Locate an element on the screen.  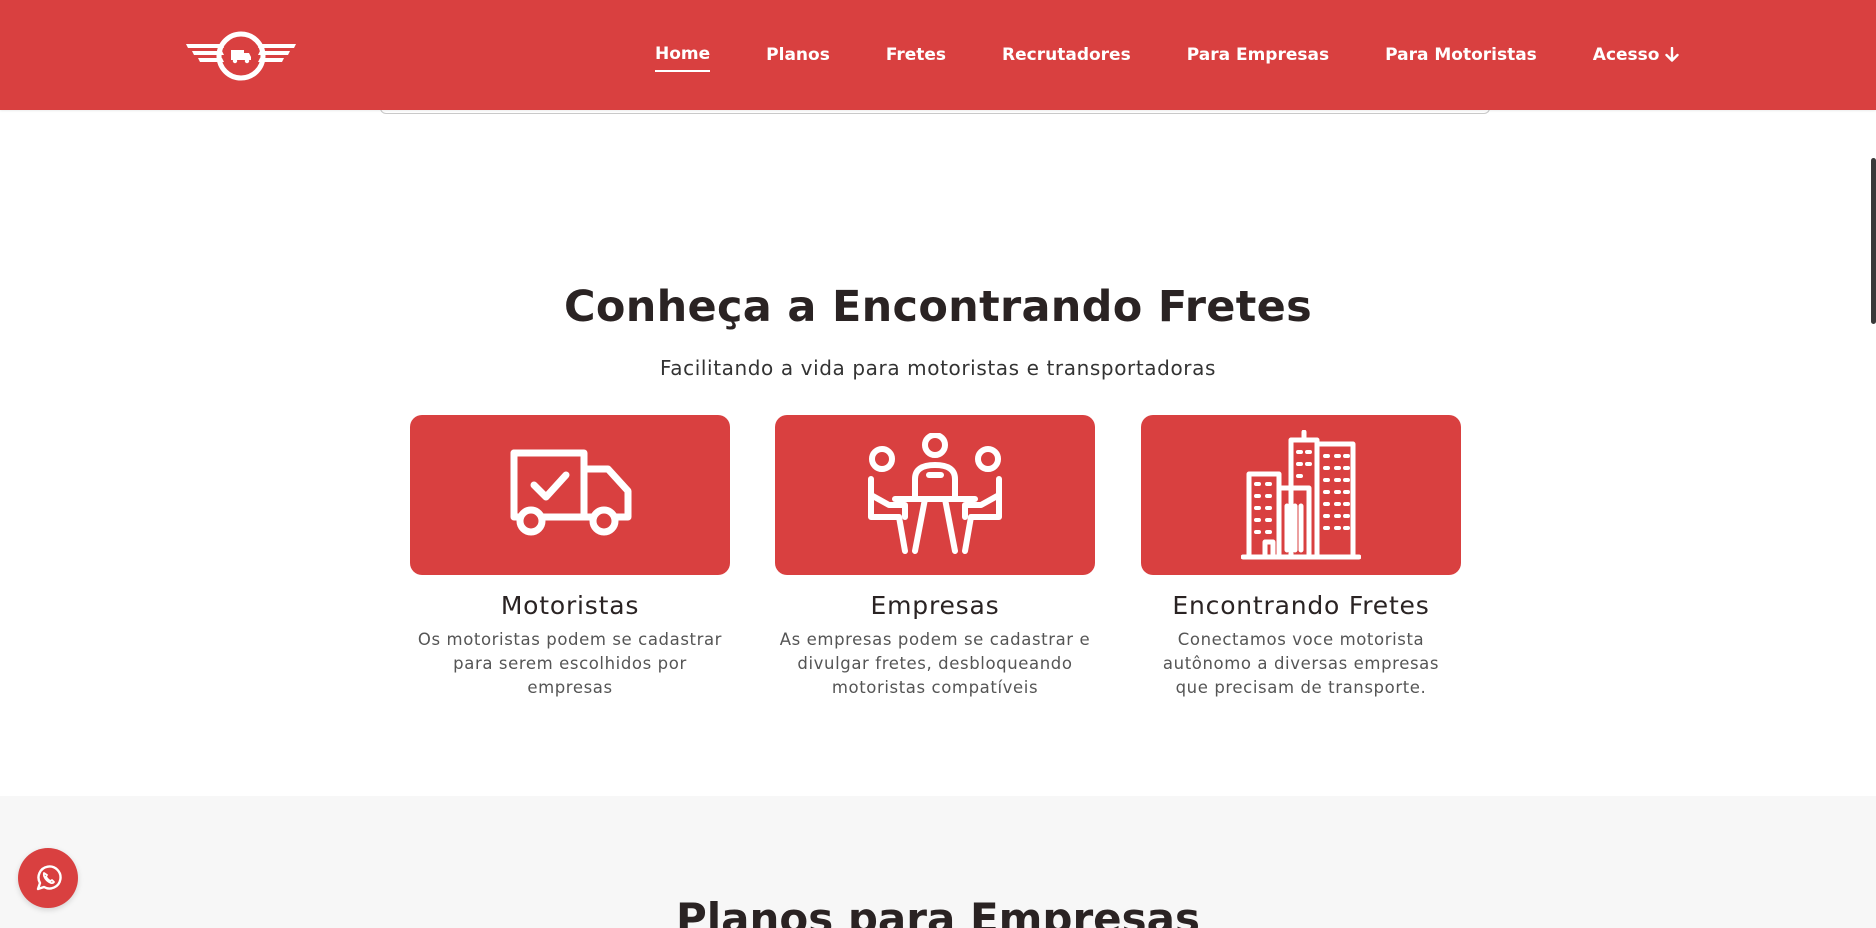
nav-acesso: Acesso is located at coordinates (1636, 55).